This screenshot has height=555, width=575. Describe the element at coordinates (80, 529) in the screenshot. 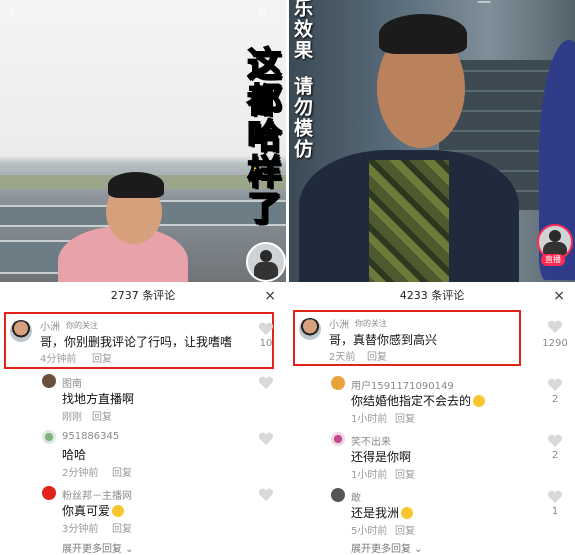

I see `comment-time: 3分钟前` at that location.